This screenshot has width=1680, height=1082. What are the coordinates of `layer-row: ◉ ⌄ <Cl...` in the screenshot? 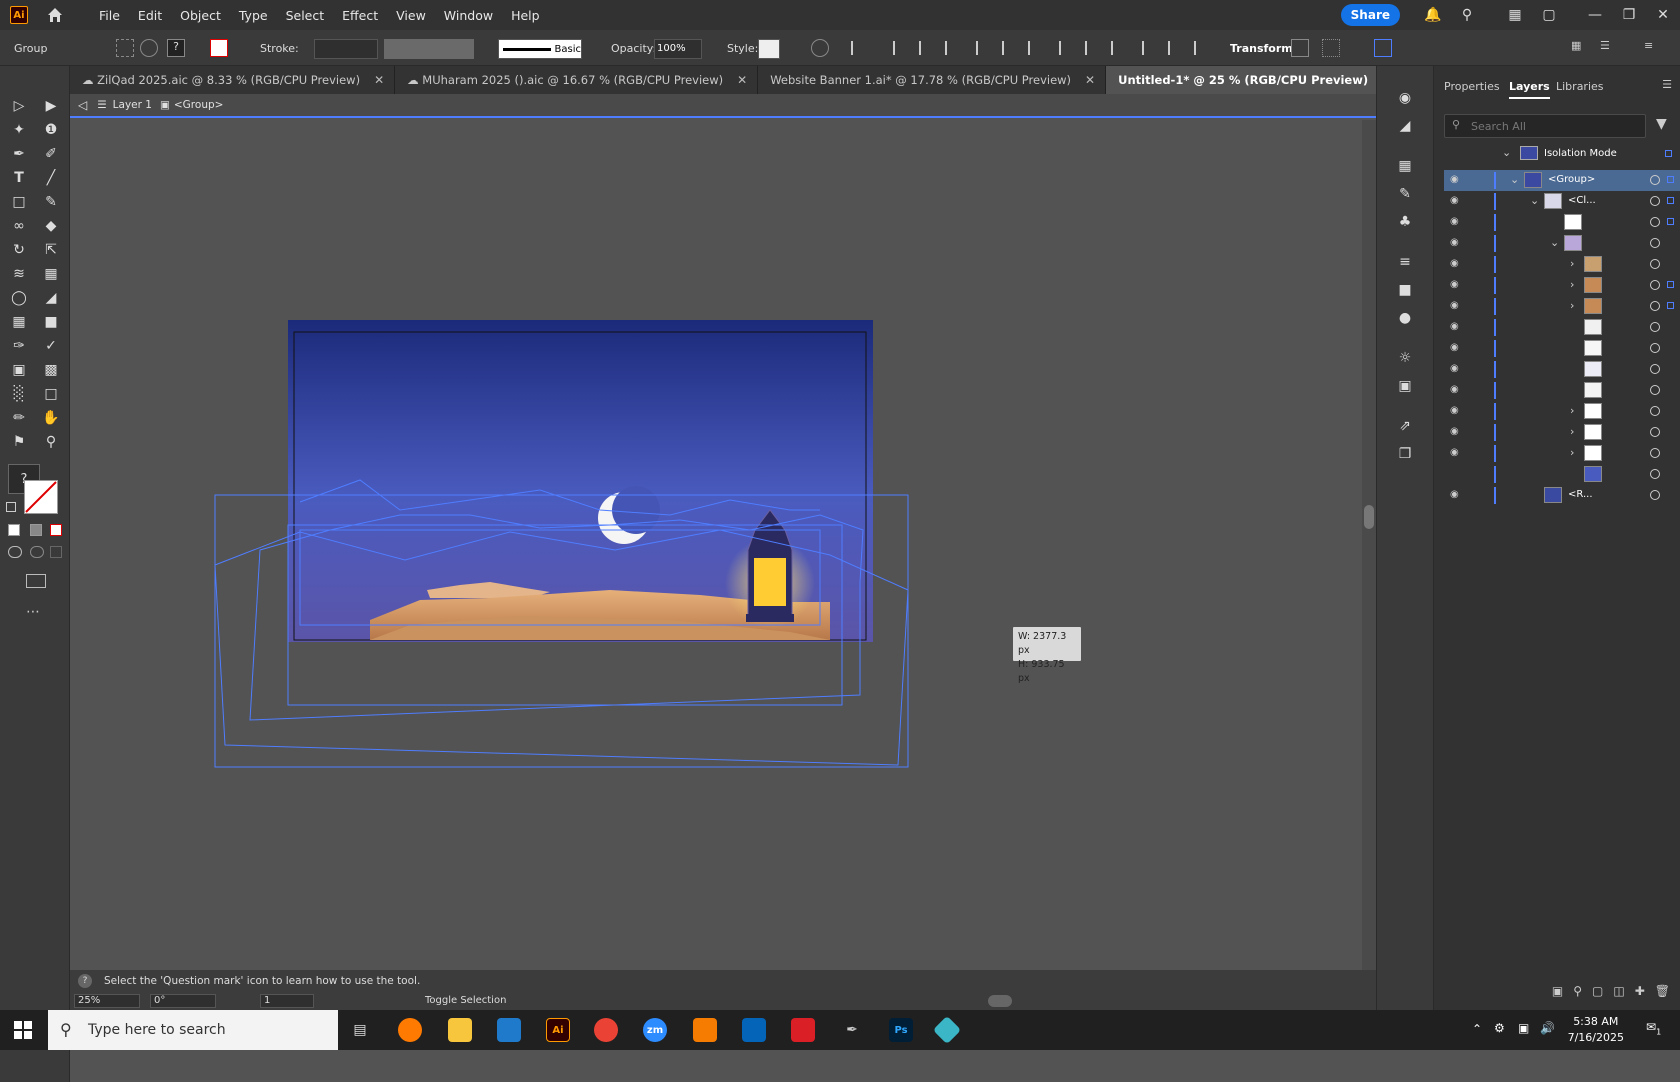 It's located at (1562, 201).